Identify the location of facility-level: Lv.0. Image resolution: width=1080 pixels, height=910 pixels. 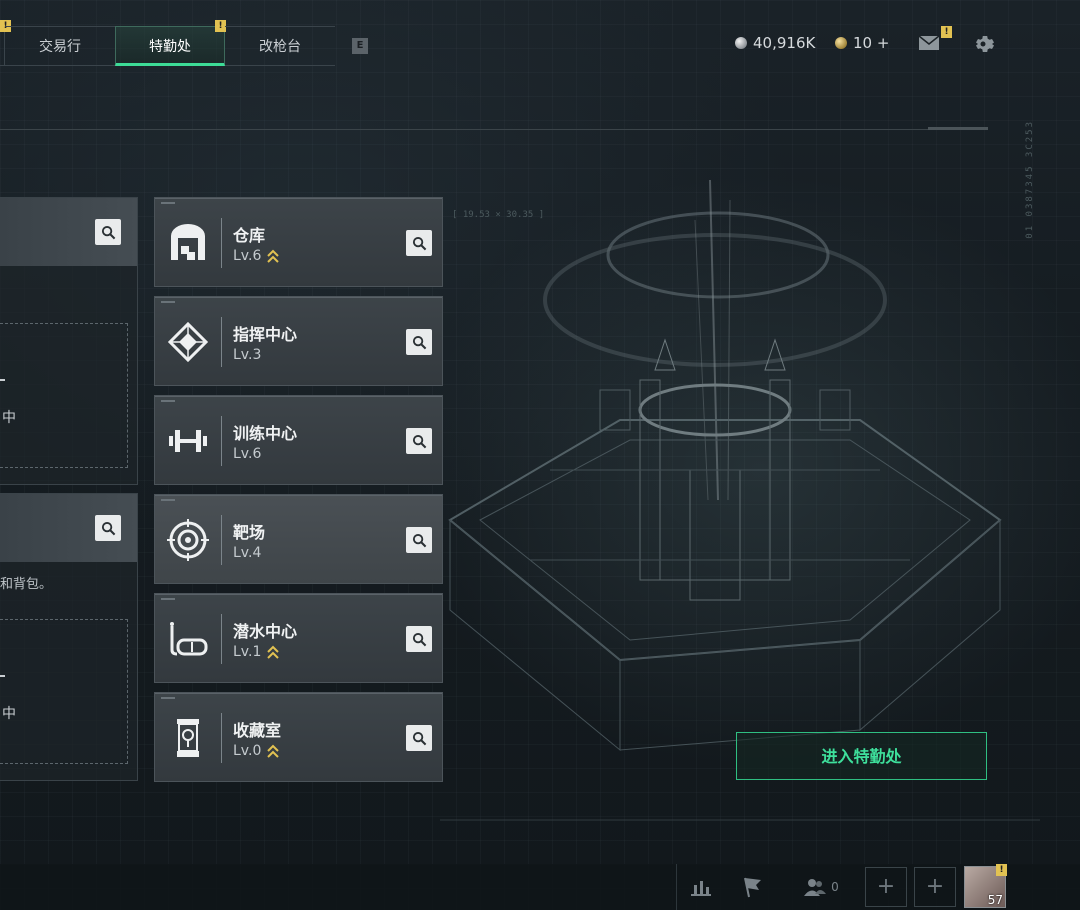
(247, 751).